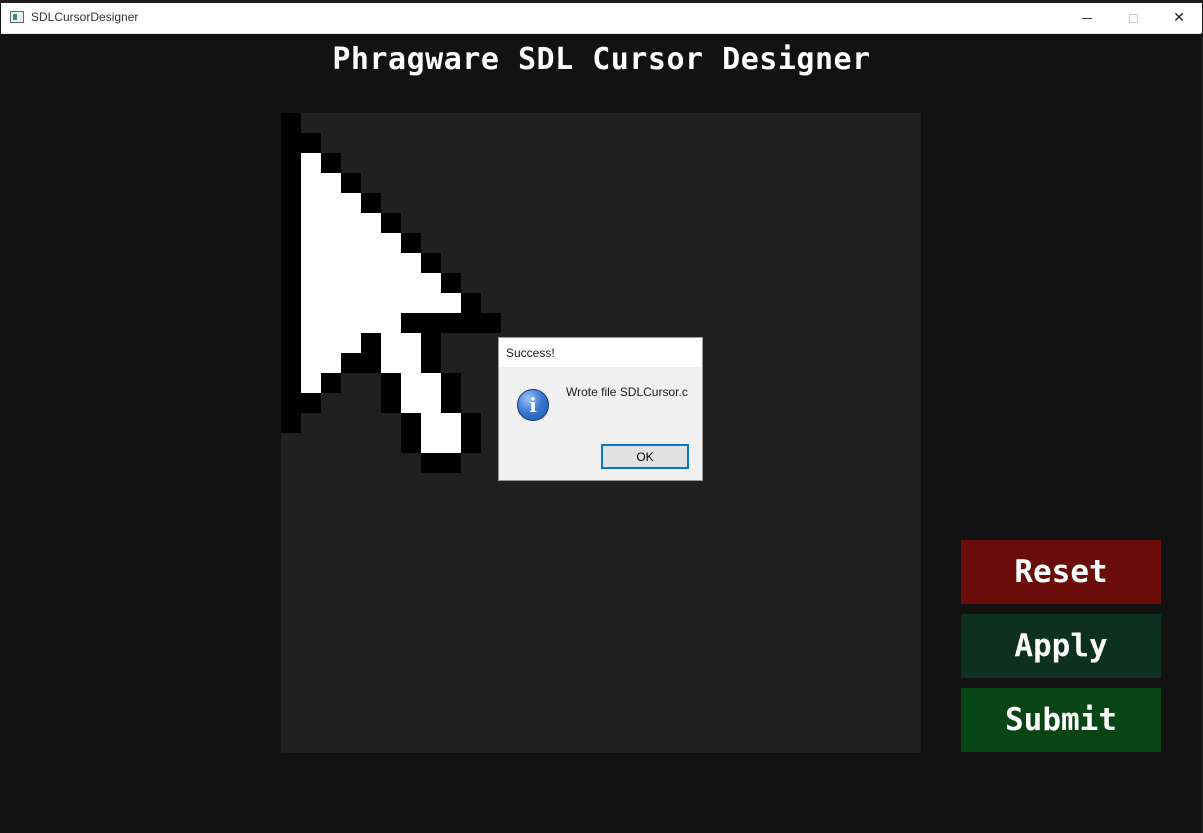  I want to click on maximize-button, so click(1133, 18).